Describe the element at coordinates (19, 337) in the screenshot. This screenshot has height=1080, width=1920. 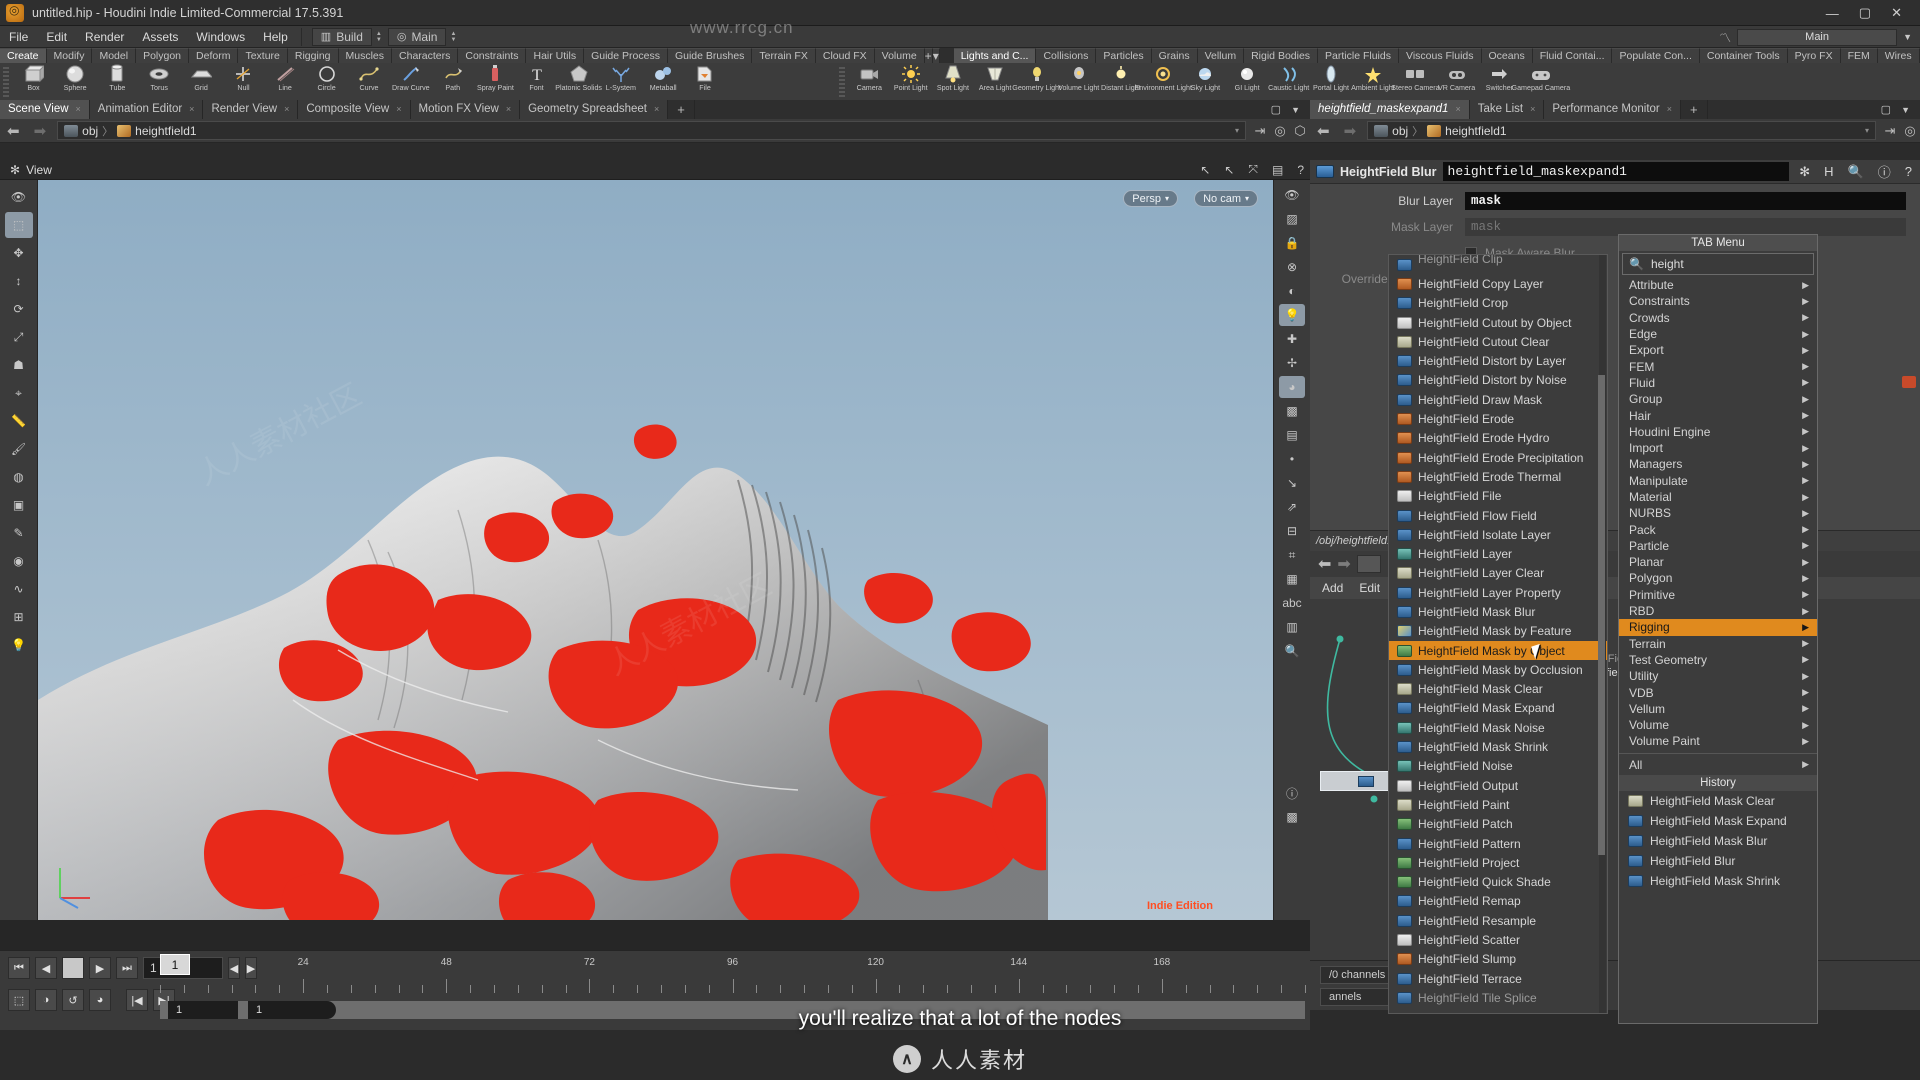
I see `scale-tool-icon: ⤢` at that location.